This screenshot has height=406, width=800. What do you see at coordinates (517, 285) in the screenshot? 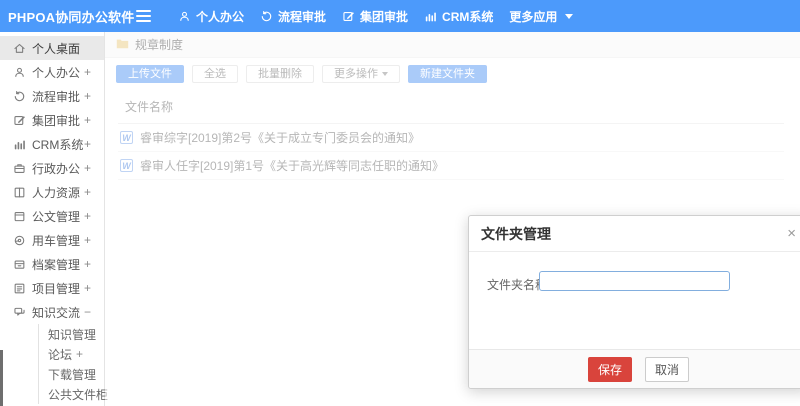
I see `folder-name-label: 文件夹名称` at bounding box center [517, 285].